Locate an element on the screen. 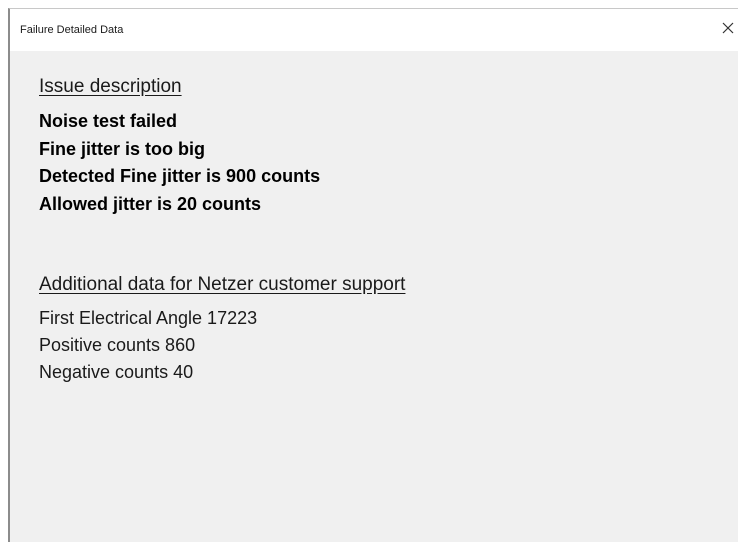 Image resolution: width=738 pixels, height=542 pixels. data-line: Positive counts 860 is located at coordinates (117, 345).